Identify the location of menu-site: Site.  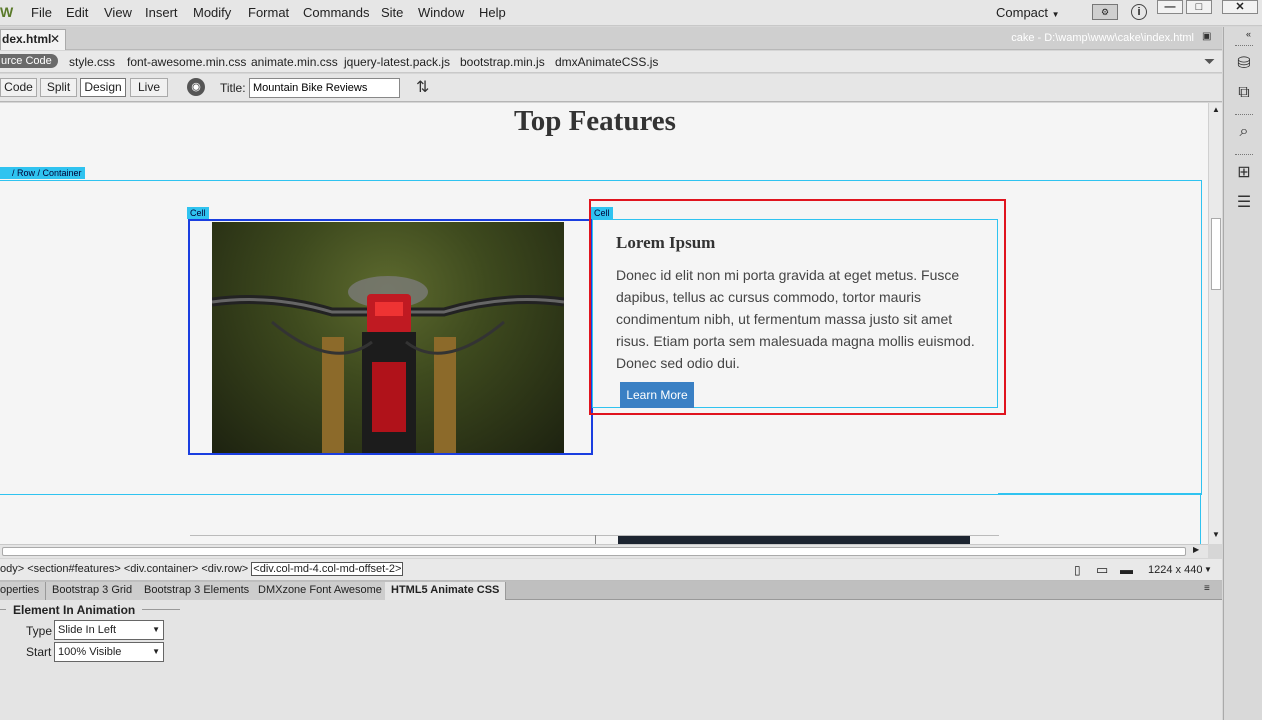
(392, 12).